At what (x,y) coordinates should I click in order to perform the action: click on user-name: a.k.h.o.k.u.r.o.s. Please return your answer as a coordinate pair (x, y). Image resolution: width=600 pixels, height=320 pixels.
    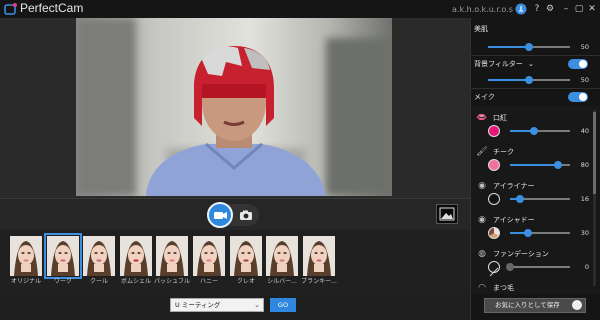
    Looking at the image, I should click on (482, 9).